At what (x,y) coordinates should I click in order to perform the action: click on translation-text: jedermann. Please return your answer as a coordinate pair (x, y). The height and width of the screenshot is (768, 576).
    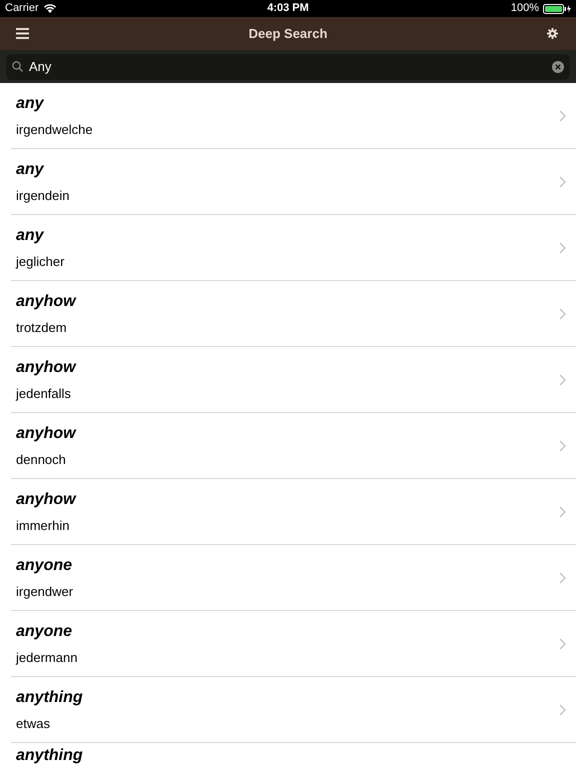
    Looking at the image, I should click on (47, 658).